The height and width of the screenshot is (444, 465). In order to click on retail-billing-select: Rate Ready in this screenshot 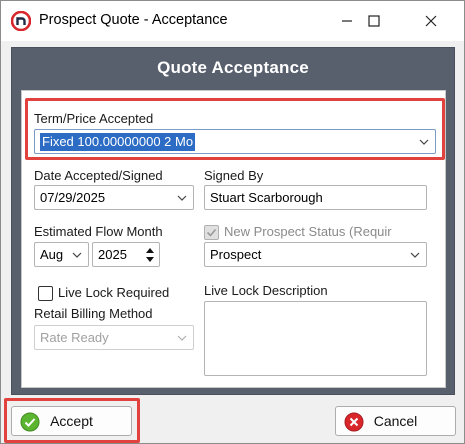, I will do `click(114, 337)`.